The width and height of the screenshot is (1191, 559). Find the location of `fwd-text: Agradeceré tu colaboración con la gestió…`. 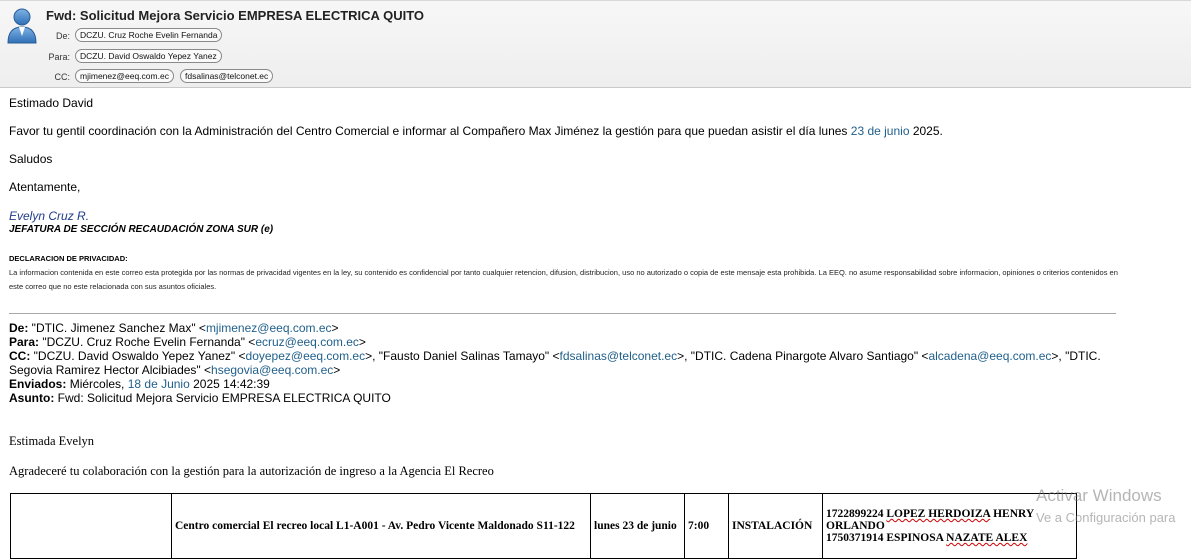

fwd-text: Agradeceré tu colaboración con la gestió… is located at coordinates (251, 471).